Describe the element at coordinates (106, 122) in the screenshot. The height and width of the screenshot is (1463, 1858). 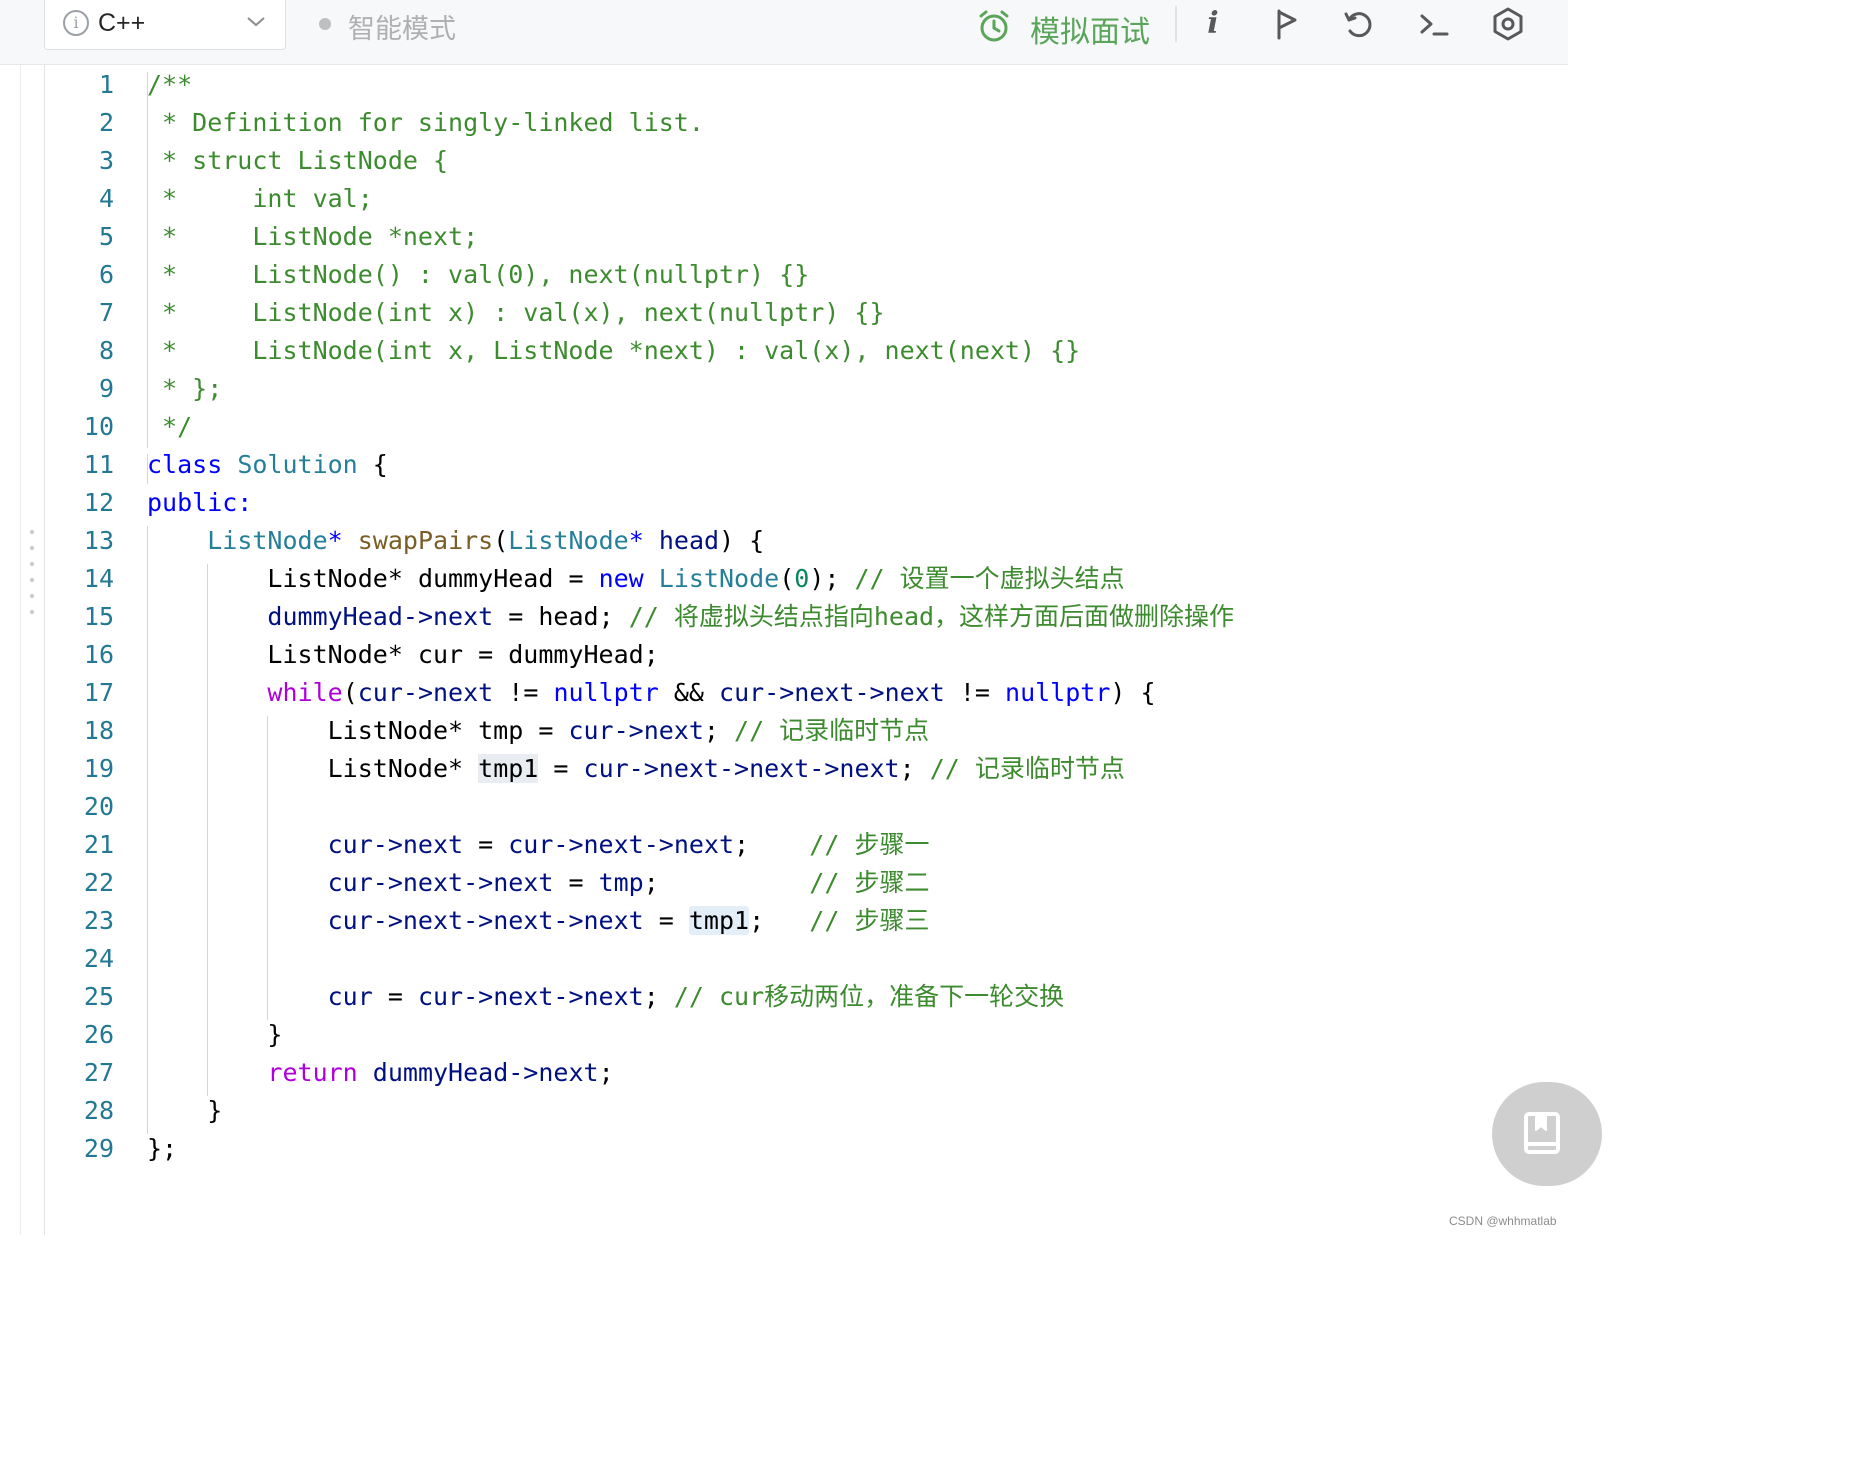
I see `line-number: 2` at that location.